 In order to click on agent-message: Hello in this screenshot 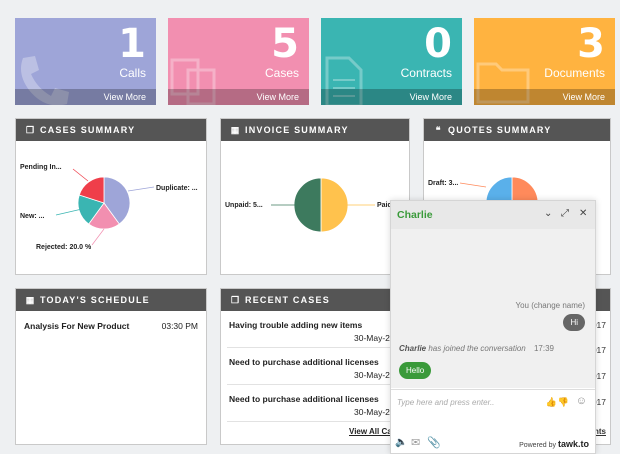, I will do `click(415, 370)`.